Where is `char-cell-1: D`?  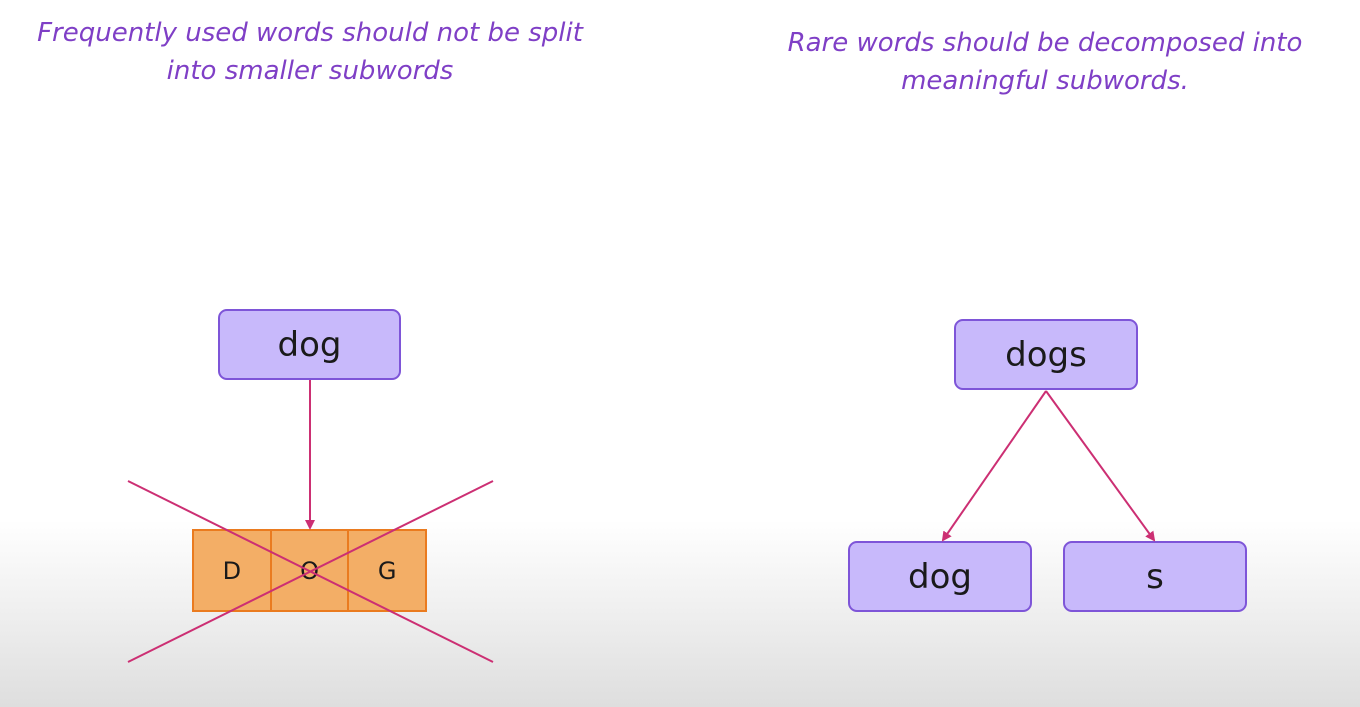 char-cell-1: D is located at coordinates (232, 570).